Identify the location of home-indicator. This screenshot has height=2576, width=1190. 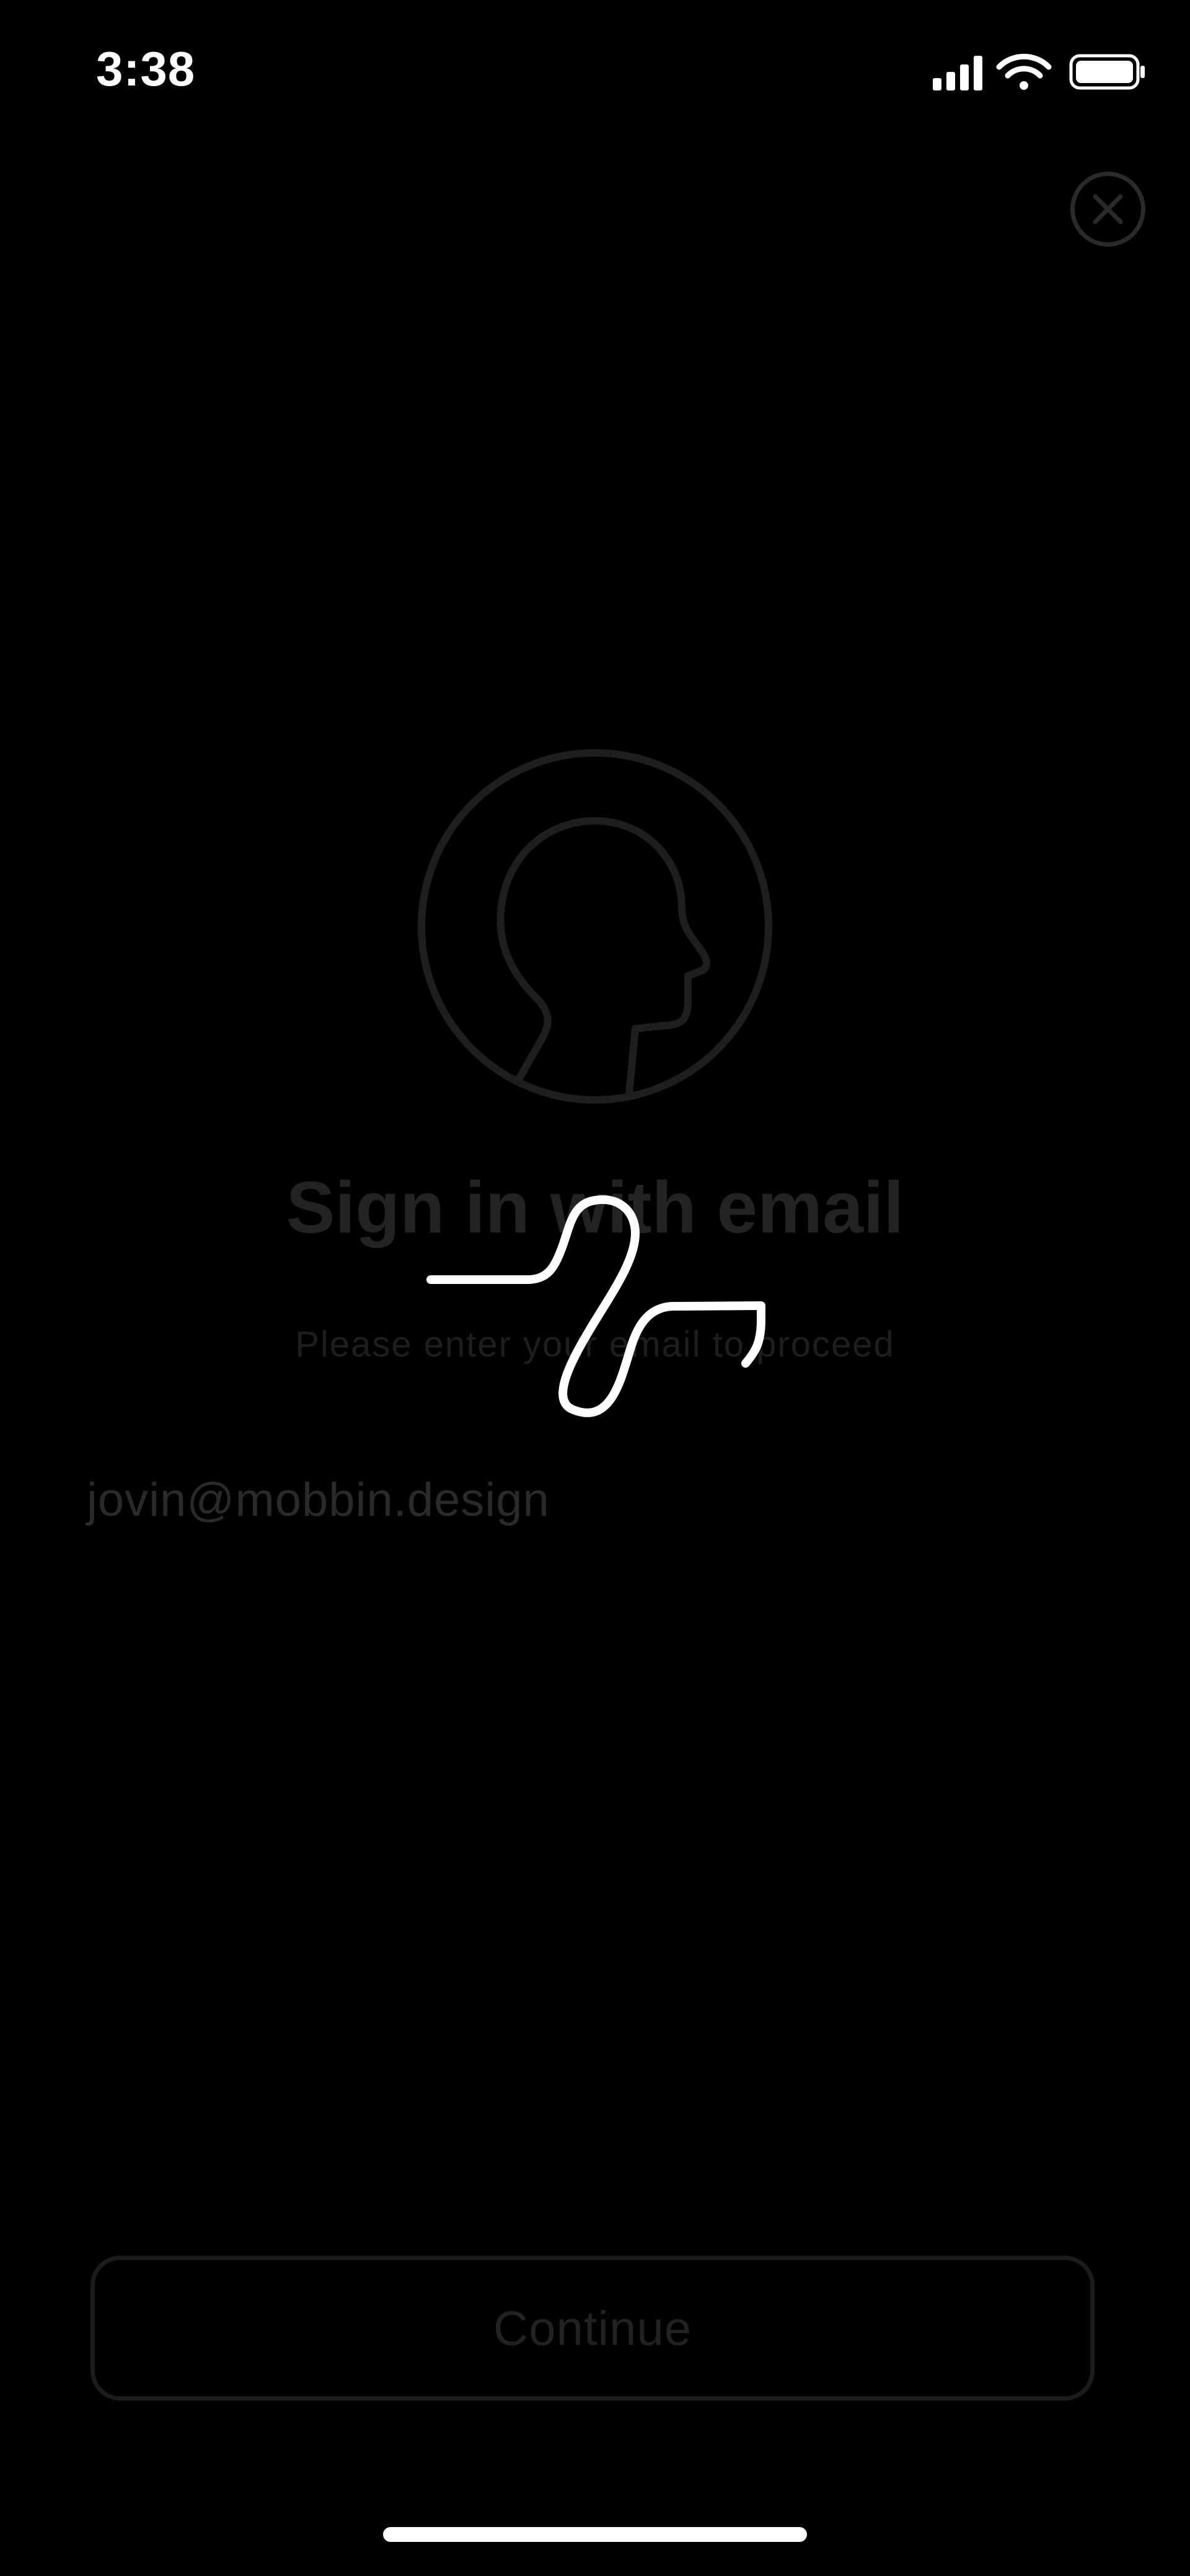
(595, 2534).